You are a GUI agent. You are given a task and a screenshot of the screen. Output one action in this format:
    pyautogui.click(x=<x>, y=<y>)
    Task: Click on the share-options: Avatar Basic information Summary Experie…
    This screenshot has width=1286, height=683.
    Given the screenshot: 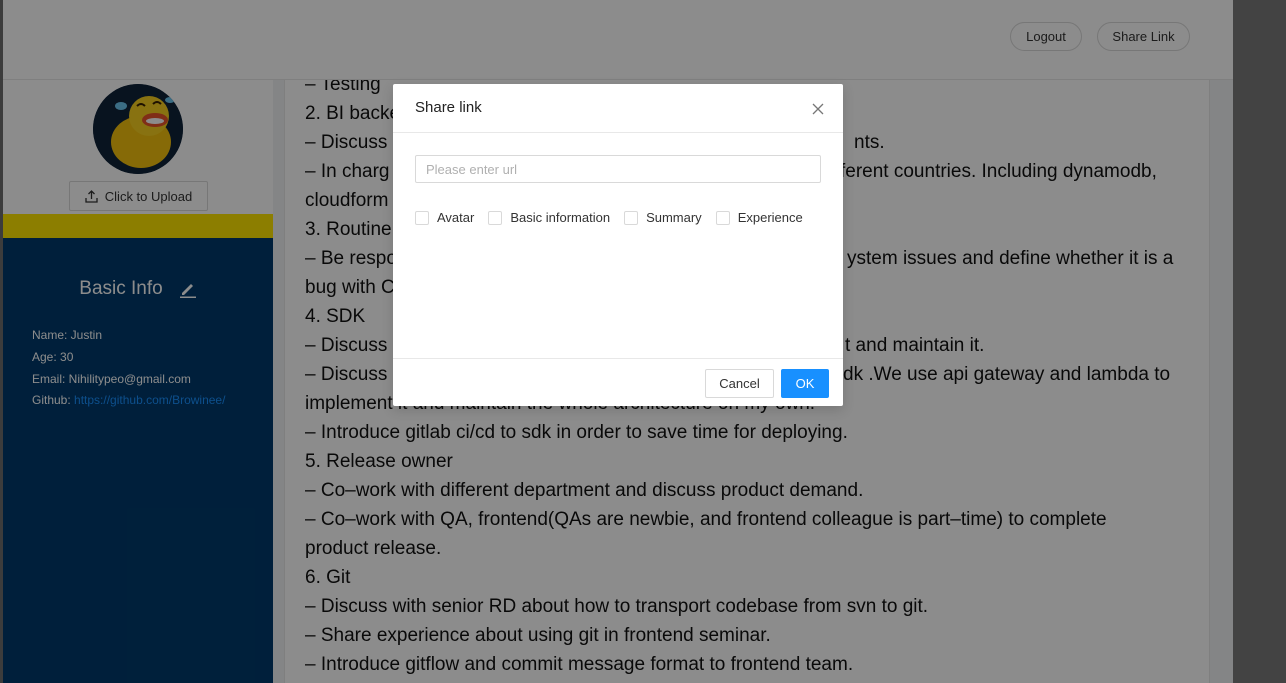 What is the action you would take?
    pyautogui.click(x=616, y=217)
    